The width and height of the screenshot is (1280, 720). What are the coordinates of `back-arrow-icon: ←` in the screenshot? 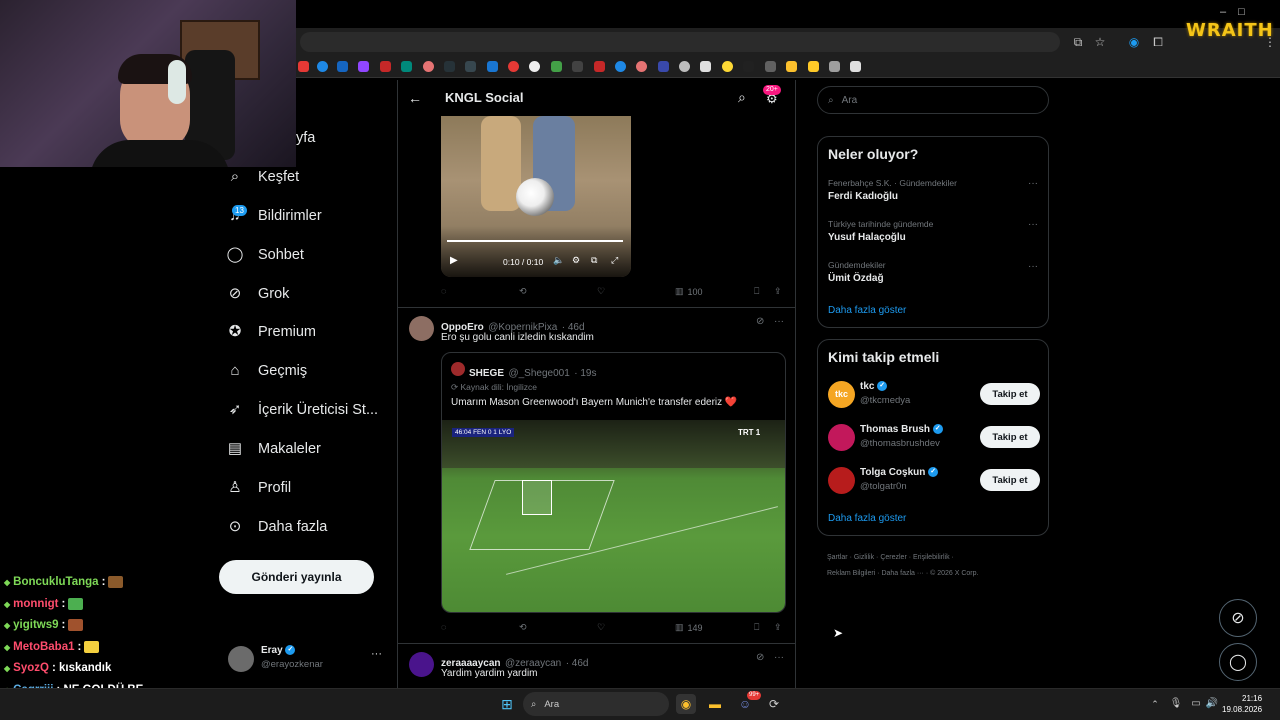 It's located at (415, 98).